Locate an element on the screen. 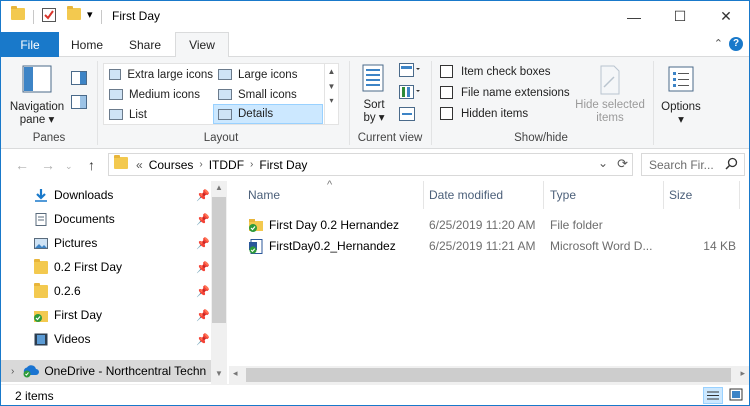  item-check-boxes-option: Item check boxes is located at coordinates (495, 71).